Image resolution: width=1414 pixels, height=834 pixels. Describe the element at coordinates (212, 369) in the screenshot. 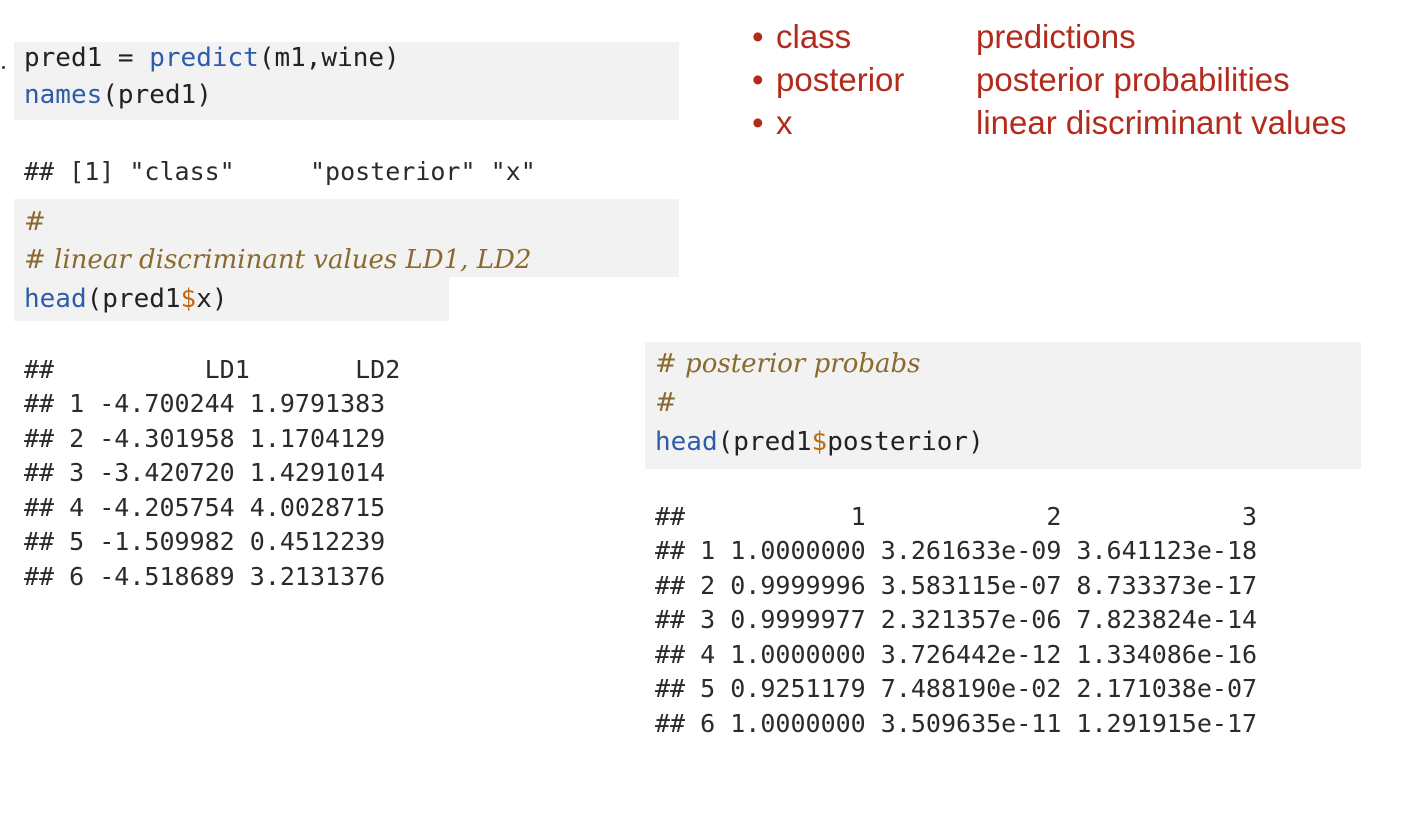

I see `ld-table-header: ## LD1 LD2` at that location.